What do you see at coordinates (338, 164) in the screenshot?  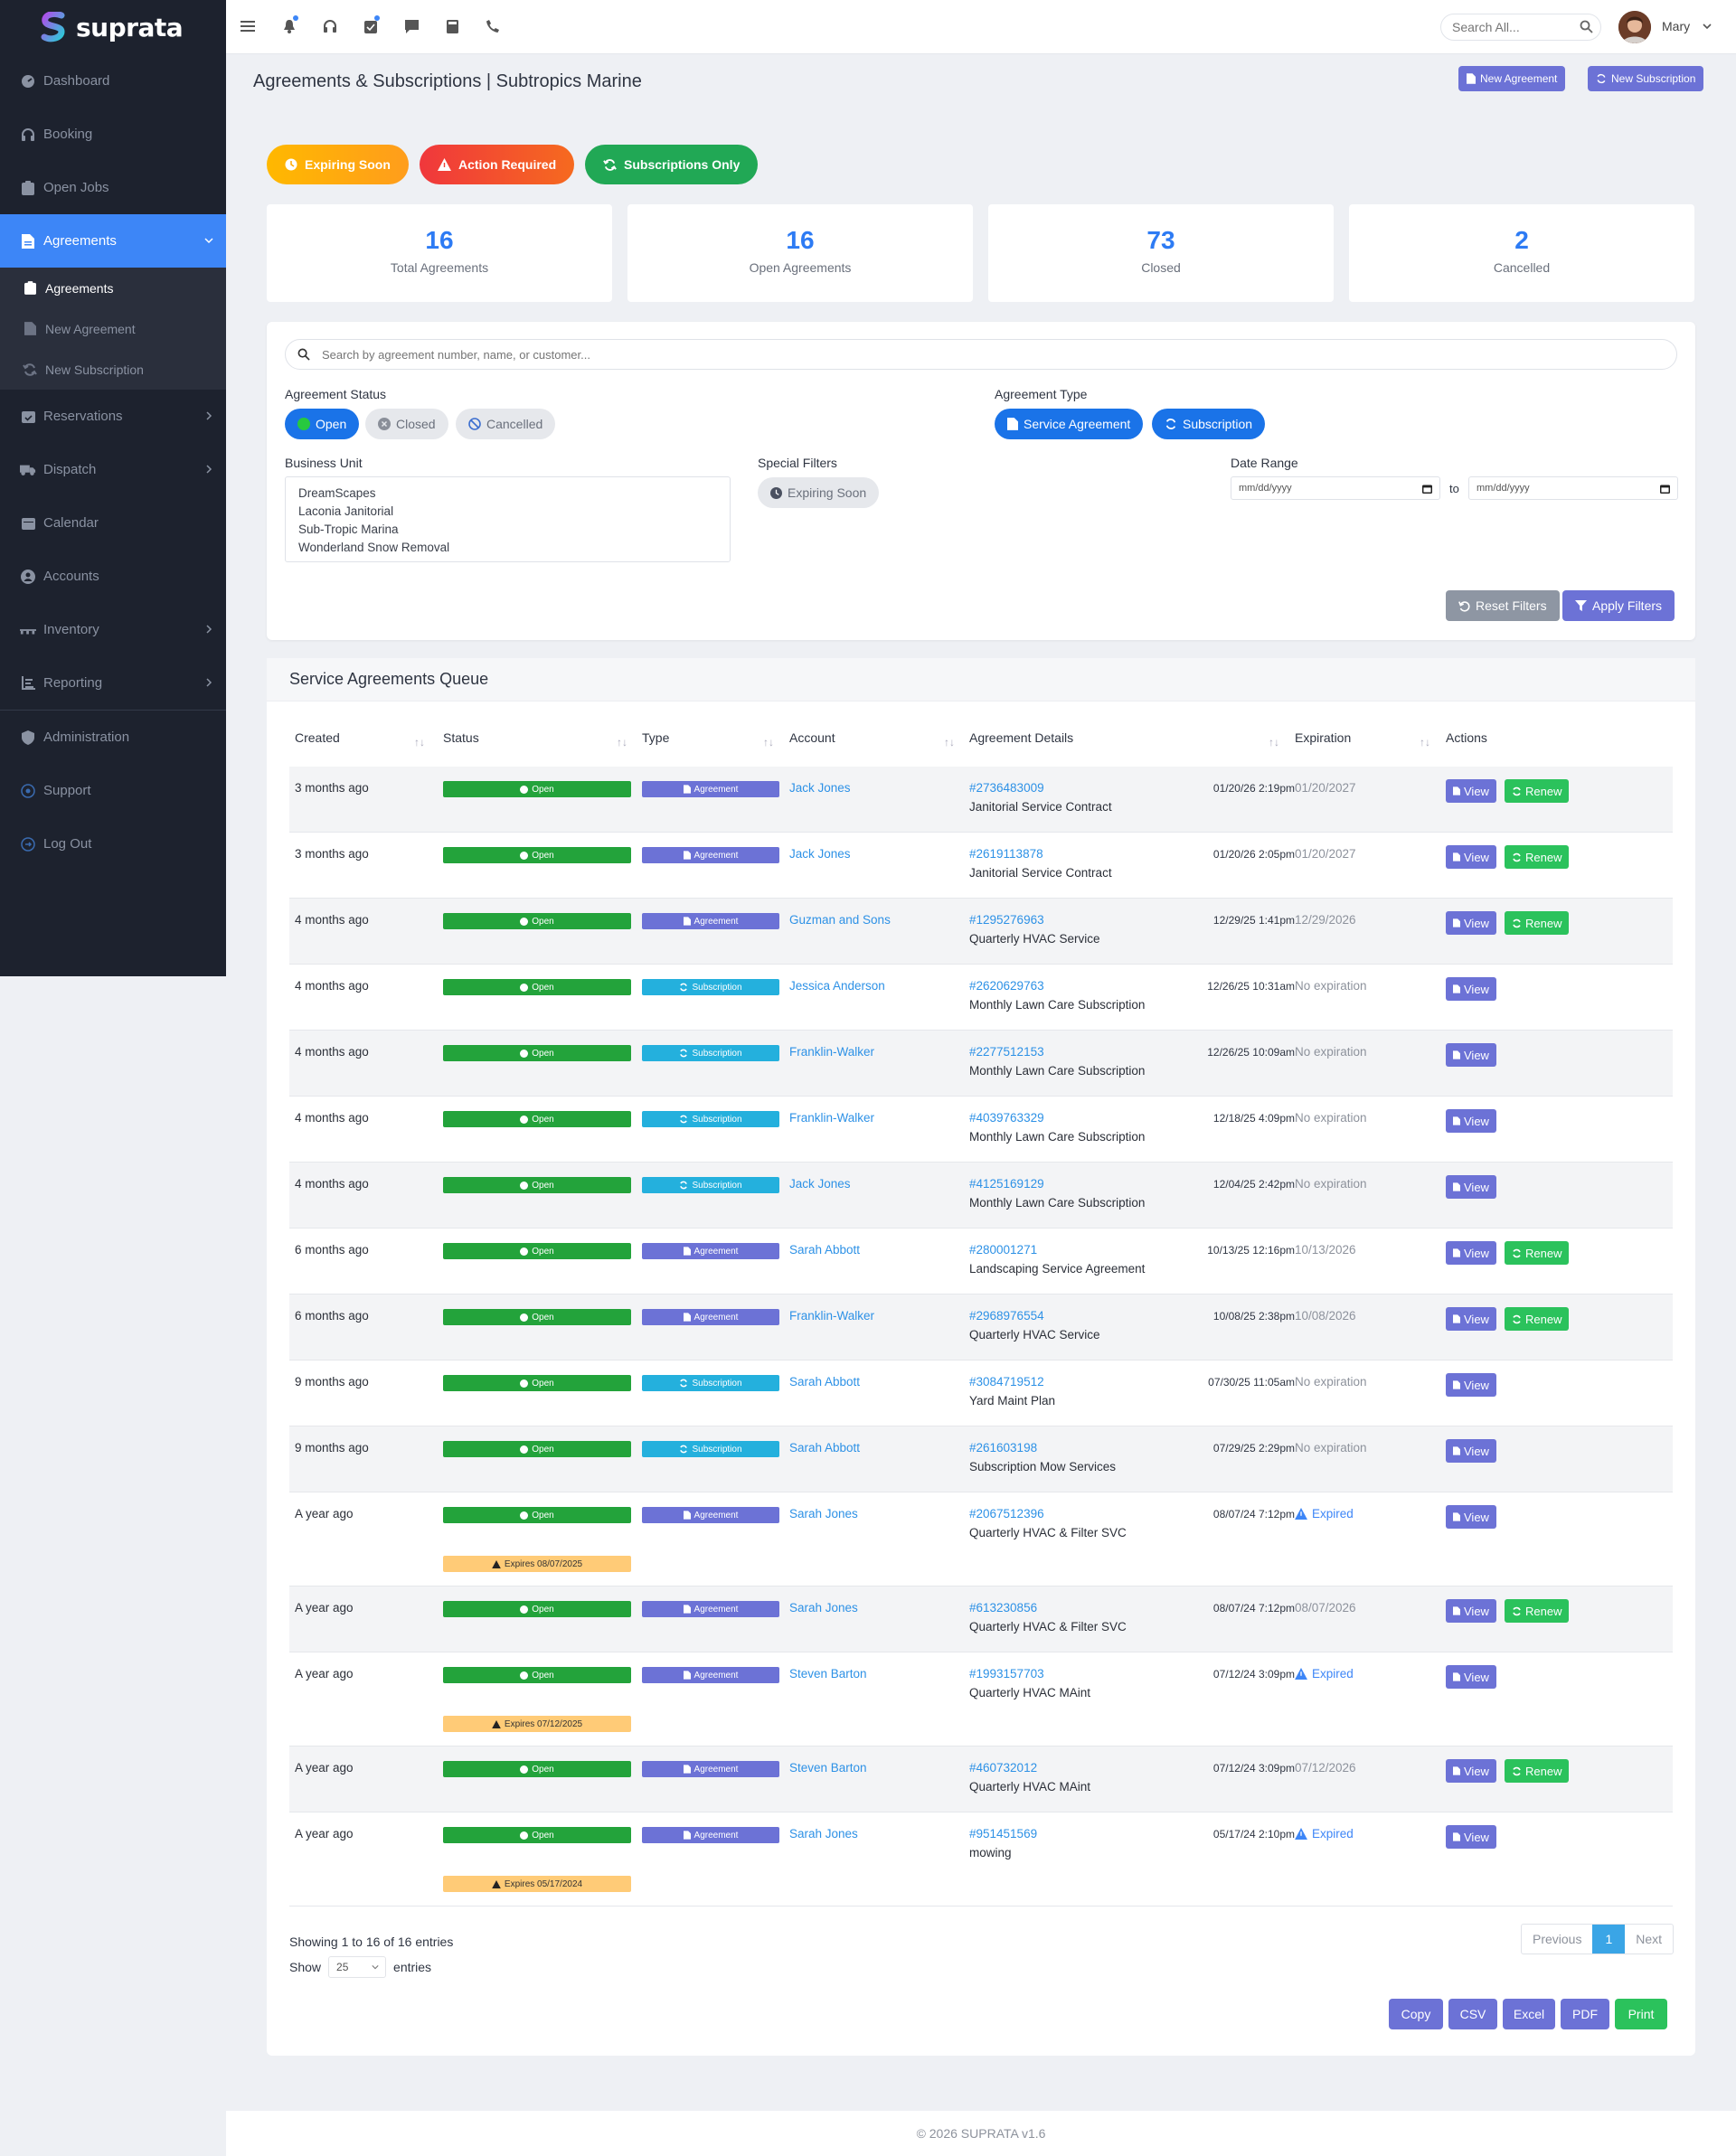 I see `expiring-soon-pill: Expiring Soon` at bounding box center [338, 164].